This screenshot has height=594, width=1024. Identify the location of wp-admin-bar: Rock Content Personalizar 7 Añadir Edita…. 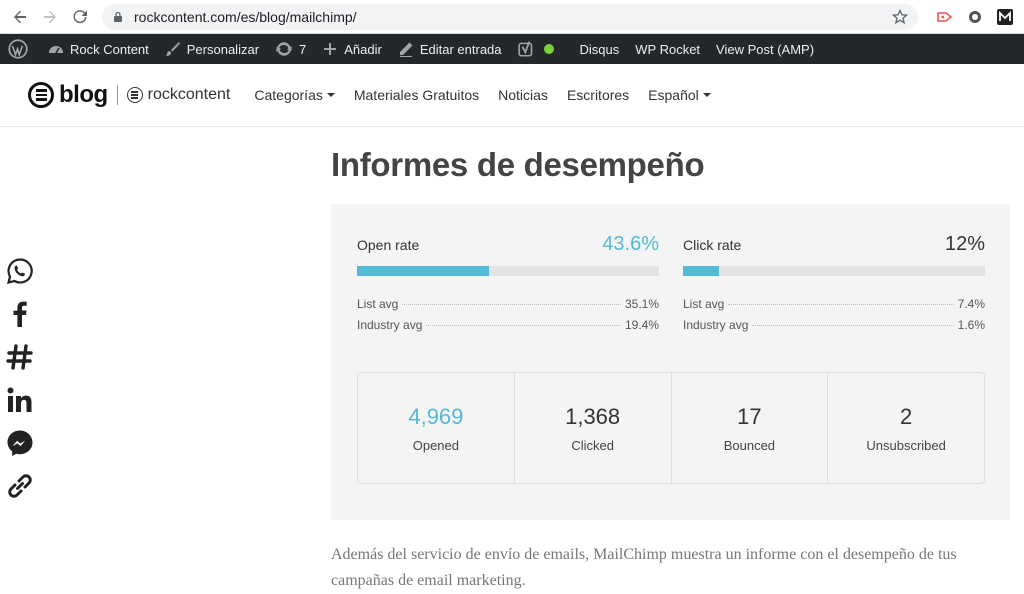
(512, 49).